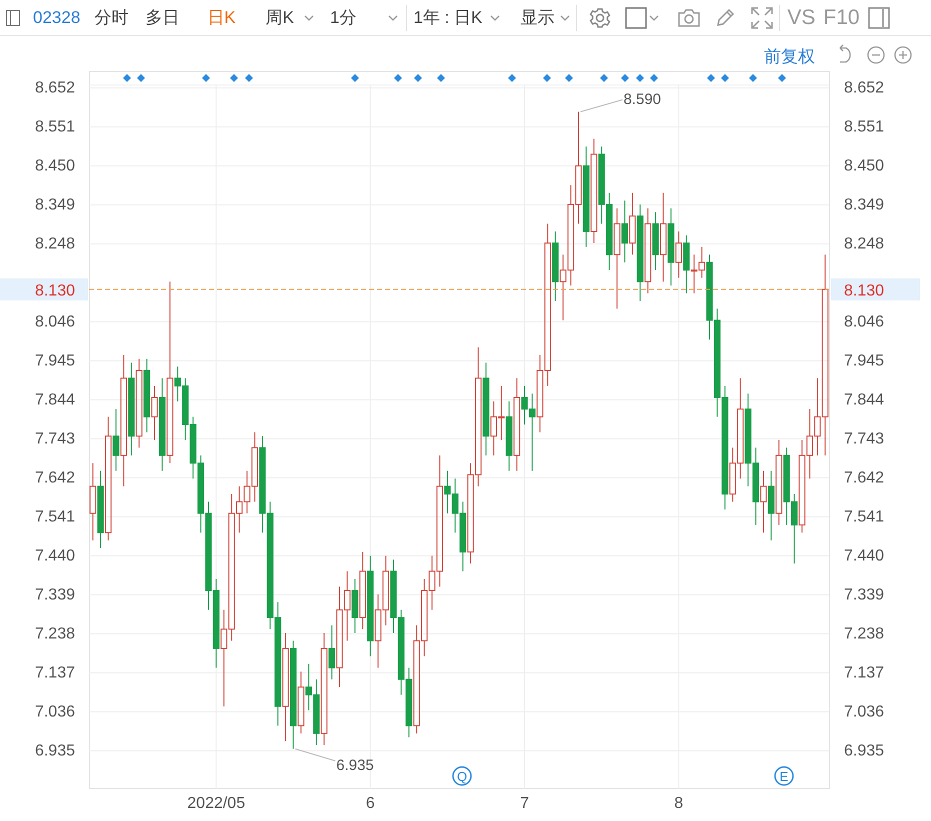 The height and width of the screenshot is (821, 931). I want to click on price-axis-label: 8.450, so click(54, 165).